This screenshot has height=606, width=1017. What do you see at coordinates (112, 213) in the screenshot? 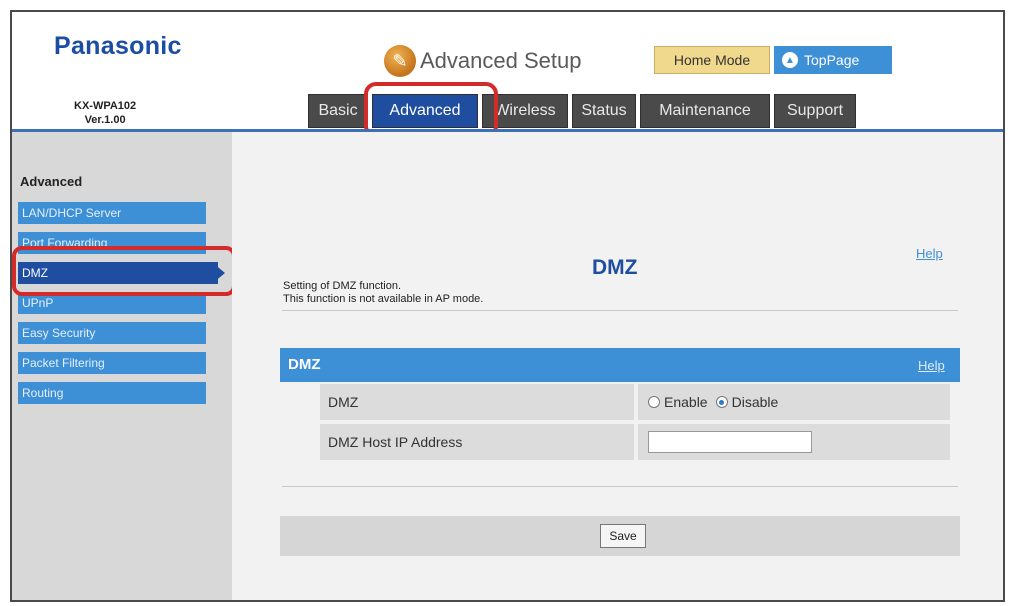
I see `sidebar-item-lan-dhcp: LAN/DHCP Server` at bounding box center [112, 213].